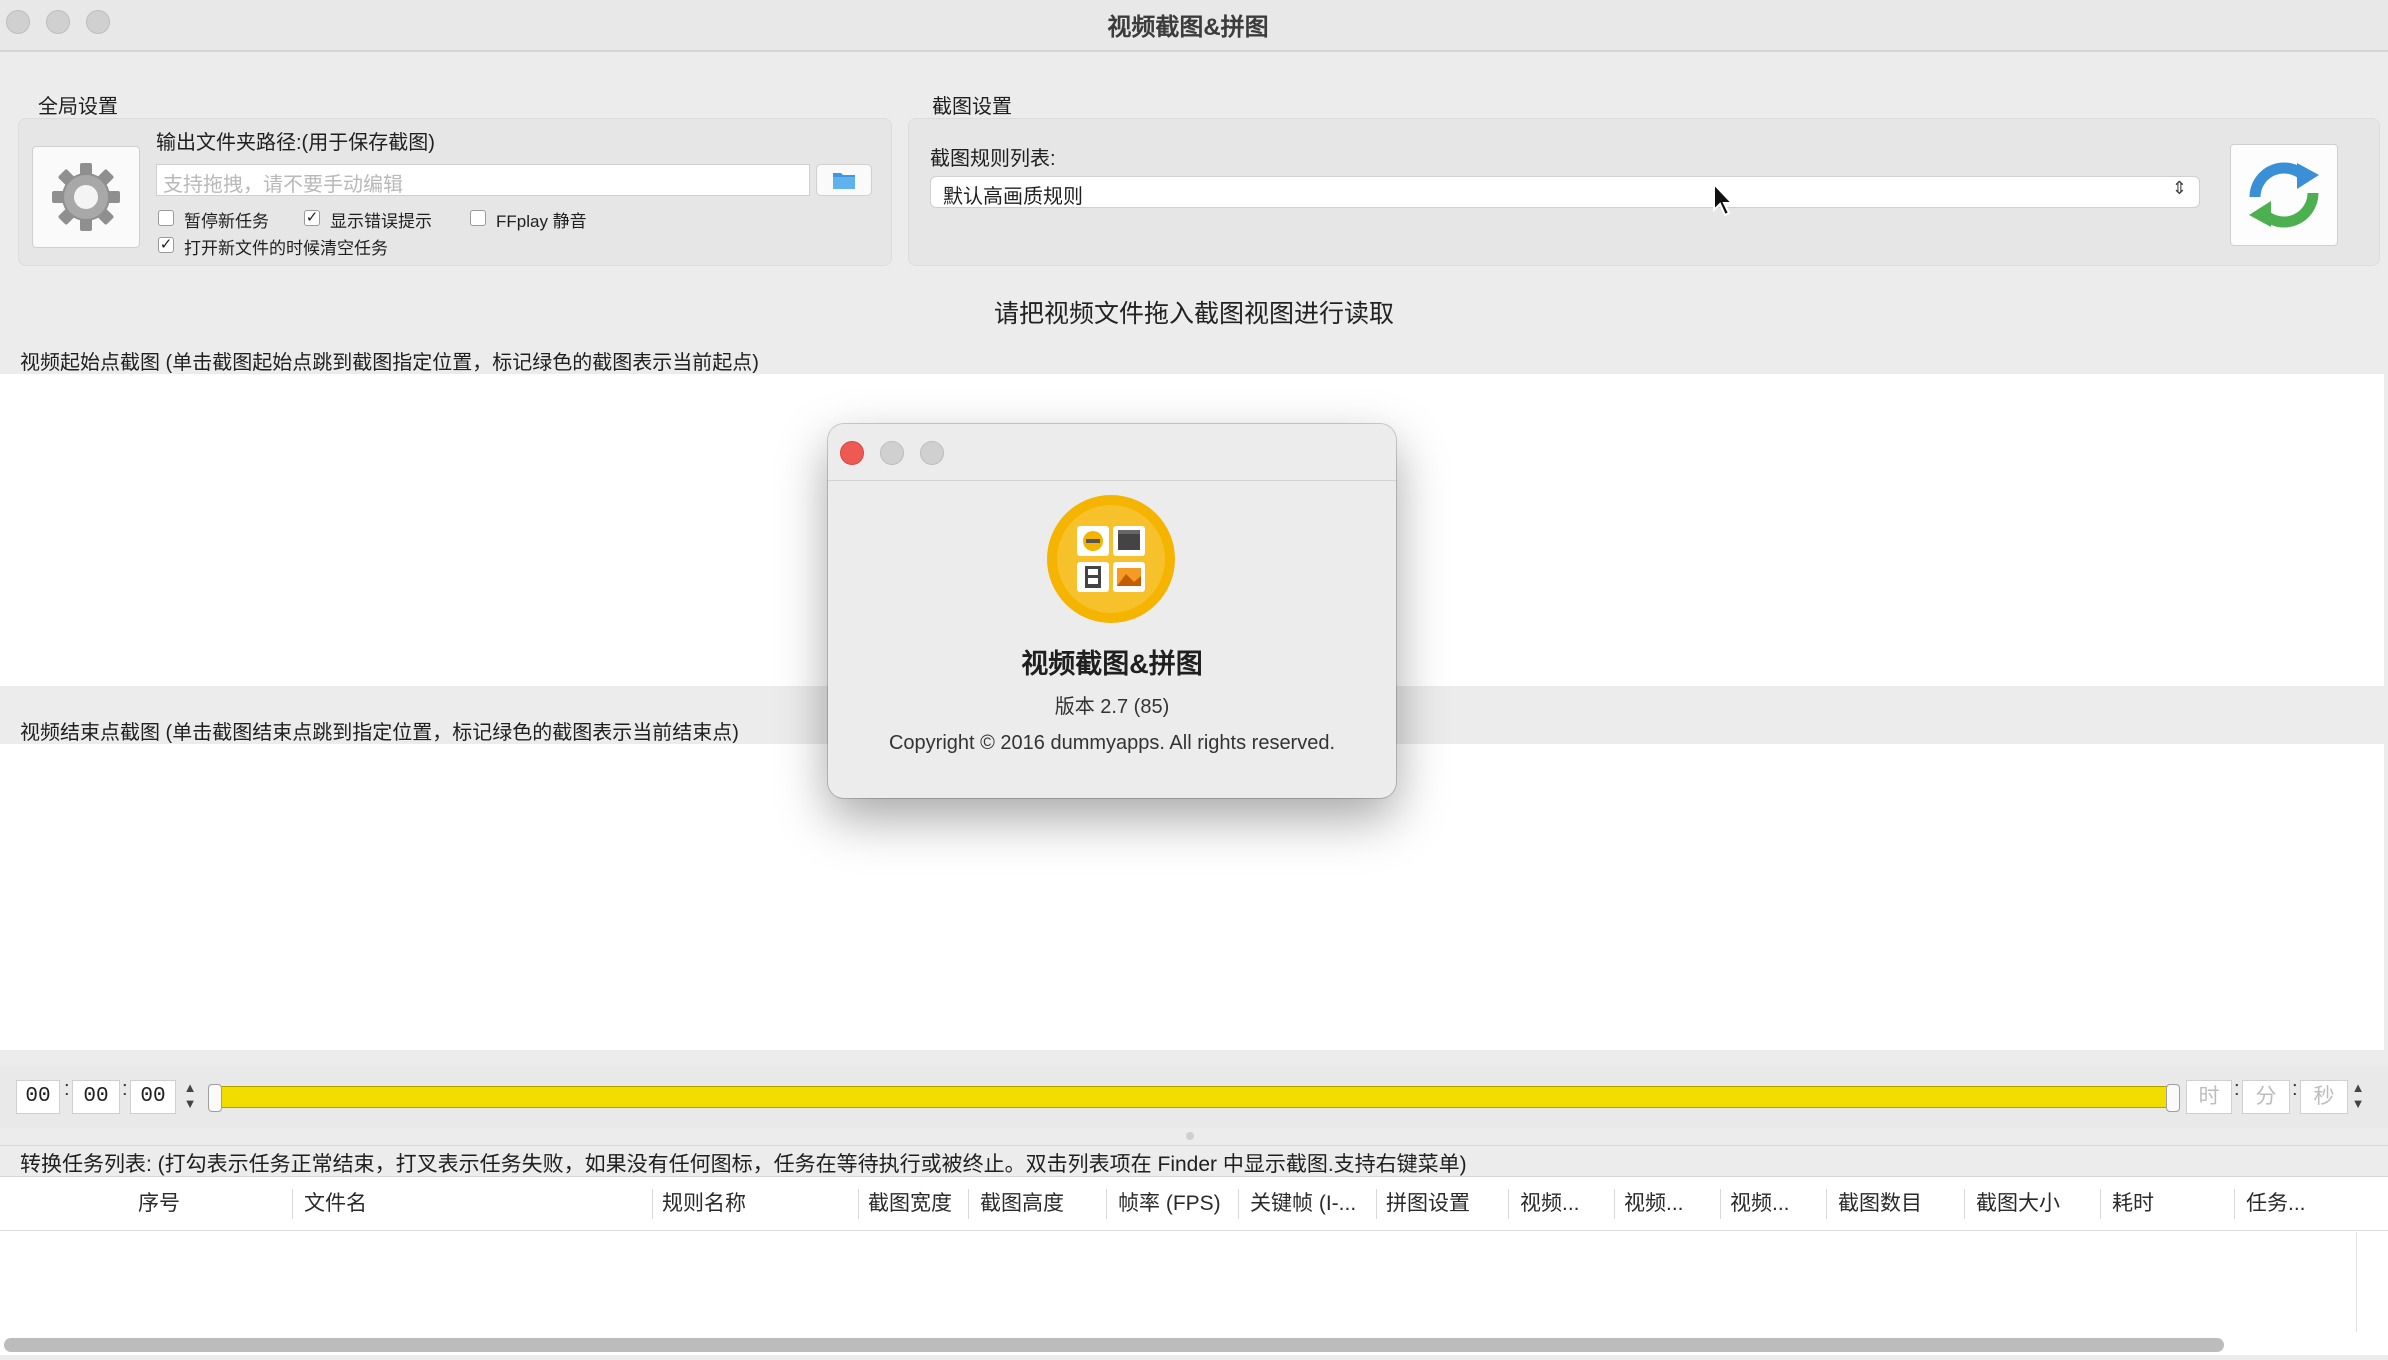 This screenshot has width=2388, height=1360. Describe the element at coordinates (993, 159) in the screenshot. I see `rule-list-label: 截图规则列表:` at that location.